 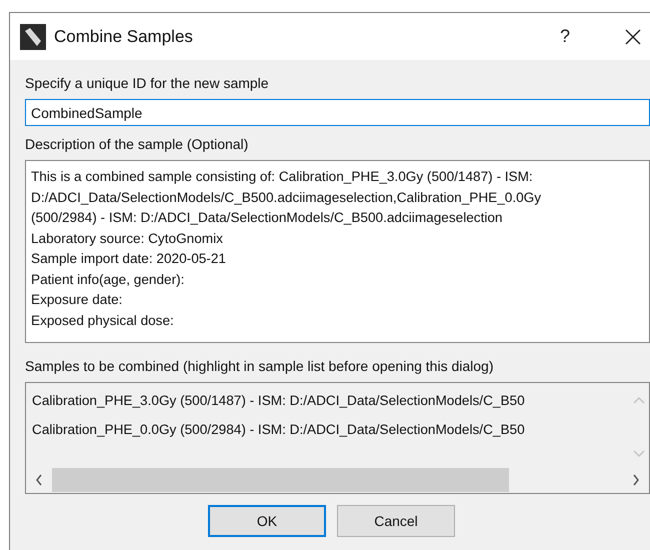 What do you see at coordinates (636, 480) in the screenshot?
I see `scroll-right-icon` at bounding box center [636, 480].